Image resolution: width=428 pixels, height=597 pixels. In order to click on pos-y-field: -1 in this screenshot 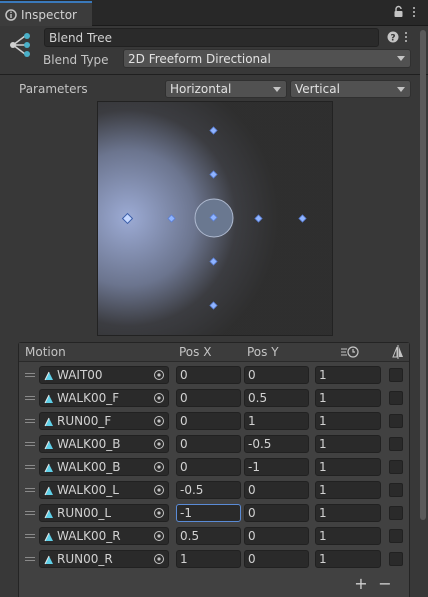, I will do `click(276, 467)`.